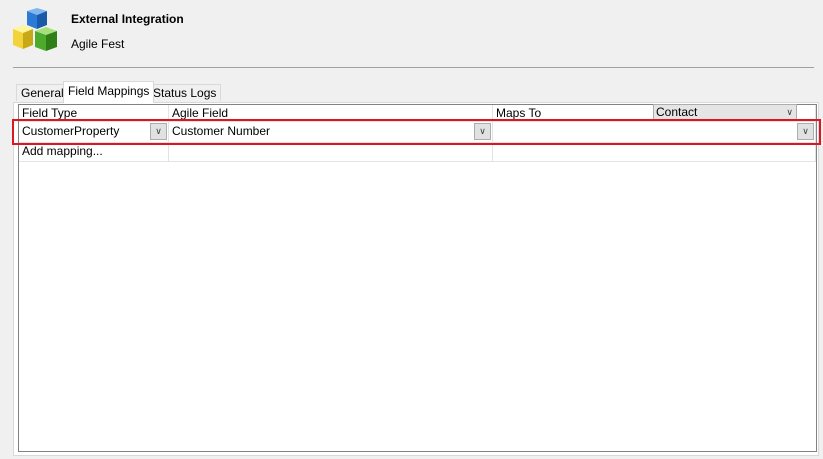 The height and width of the screenshot is (459, 823). Describe the element at coordinates (331, 113) in the screenshot. I see `column-header-agile-field: Agile Field` at that location.